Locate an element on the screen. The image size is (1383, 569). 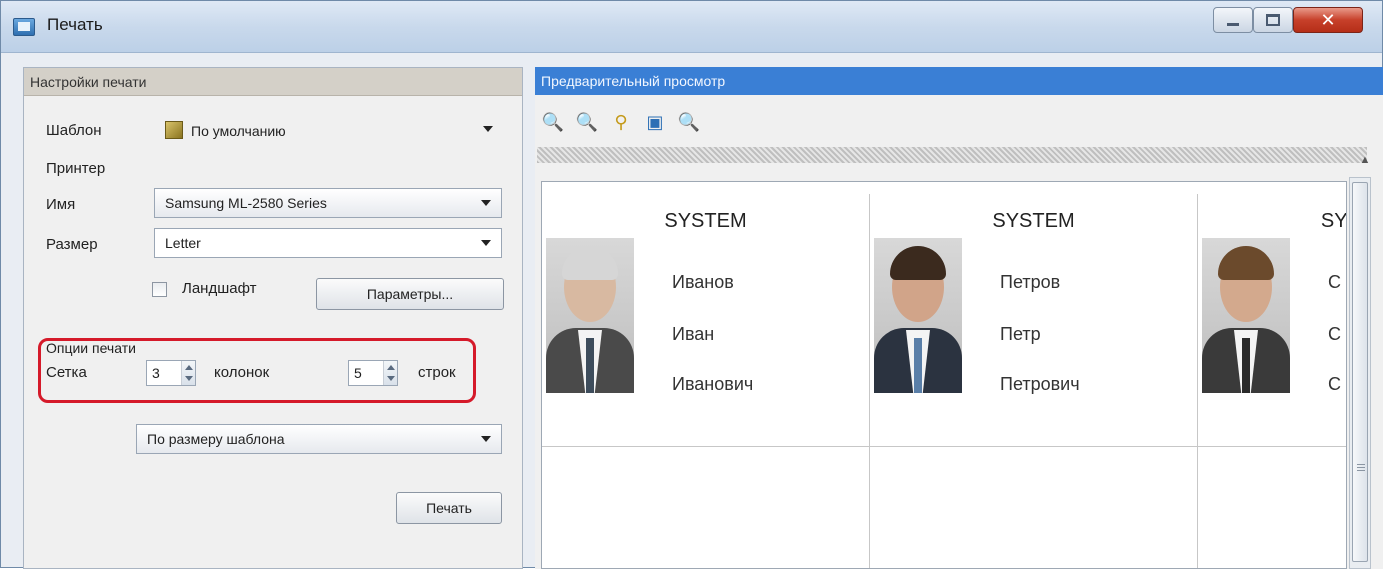
preview-toolbar: 🔍 🔍 ⚲ ▣ 🔍 is located at coordinates (685, 124).